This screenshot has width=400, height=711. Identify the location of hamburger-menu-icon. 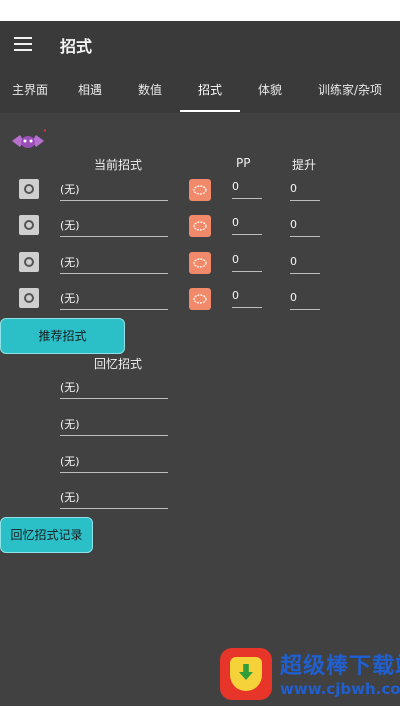
(23, 44).